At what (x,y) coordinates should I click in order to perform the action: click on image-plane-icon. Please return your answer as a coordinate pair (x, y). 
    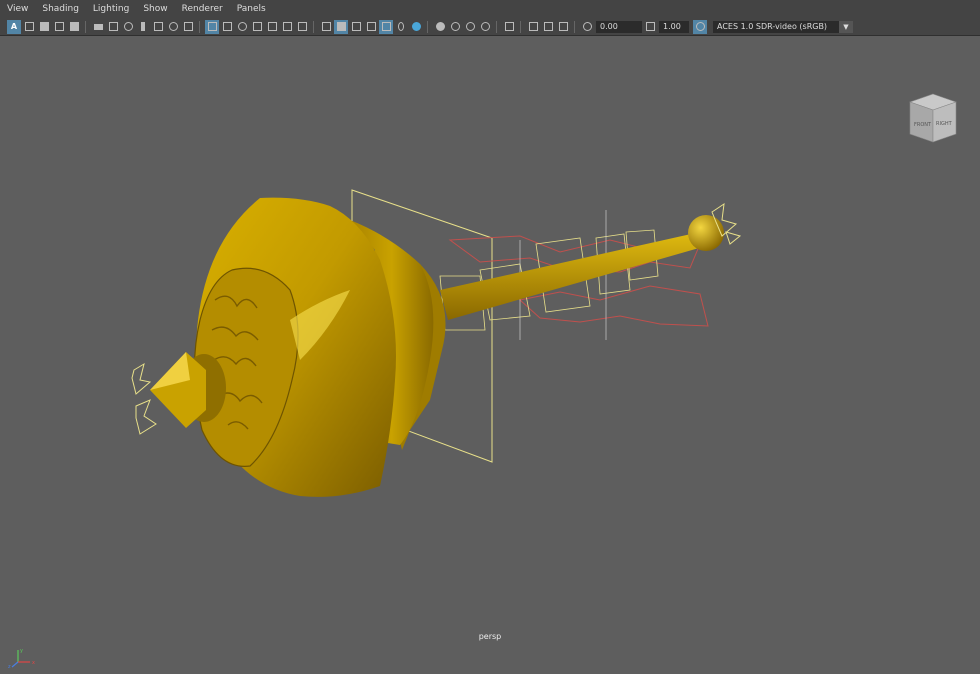
    Looking at the image, I should click on (59, 27).